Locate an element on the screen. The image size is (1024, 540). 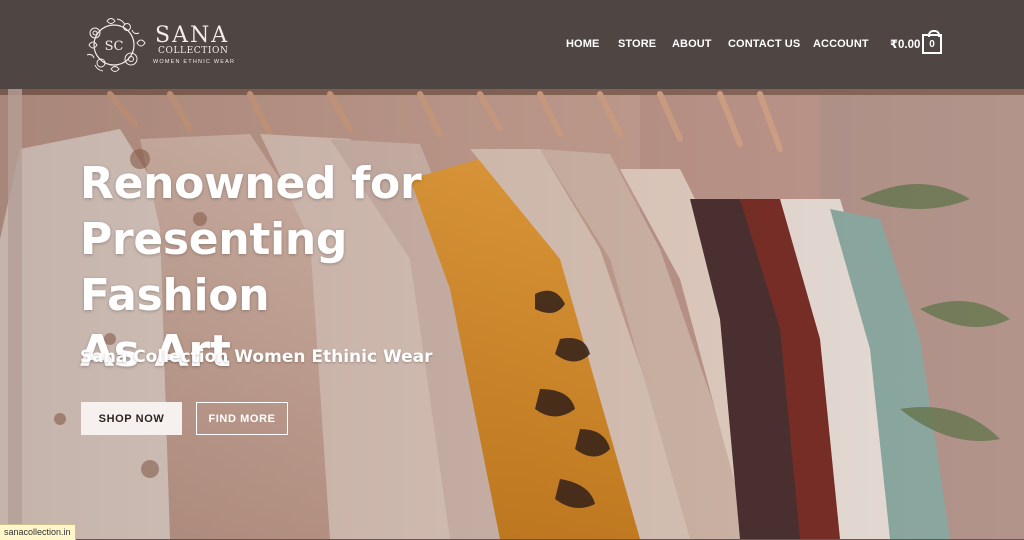
status-bar-url: sanacollection.in is located at coordinates (38, 532).